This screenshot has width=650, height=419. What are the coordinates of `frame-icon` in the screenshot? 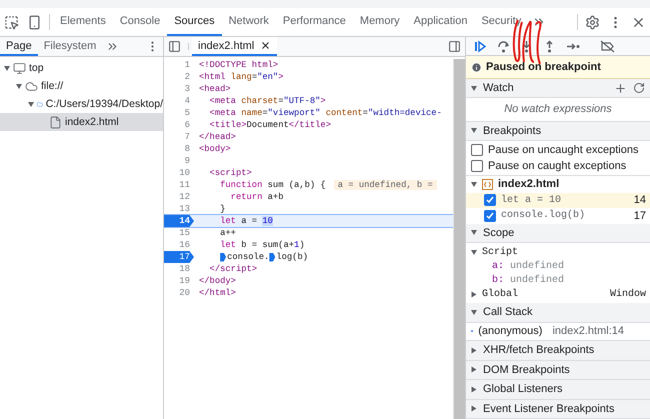 It's located at (19, 68).